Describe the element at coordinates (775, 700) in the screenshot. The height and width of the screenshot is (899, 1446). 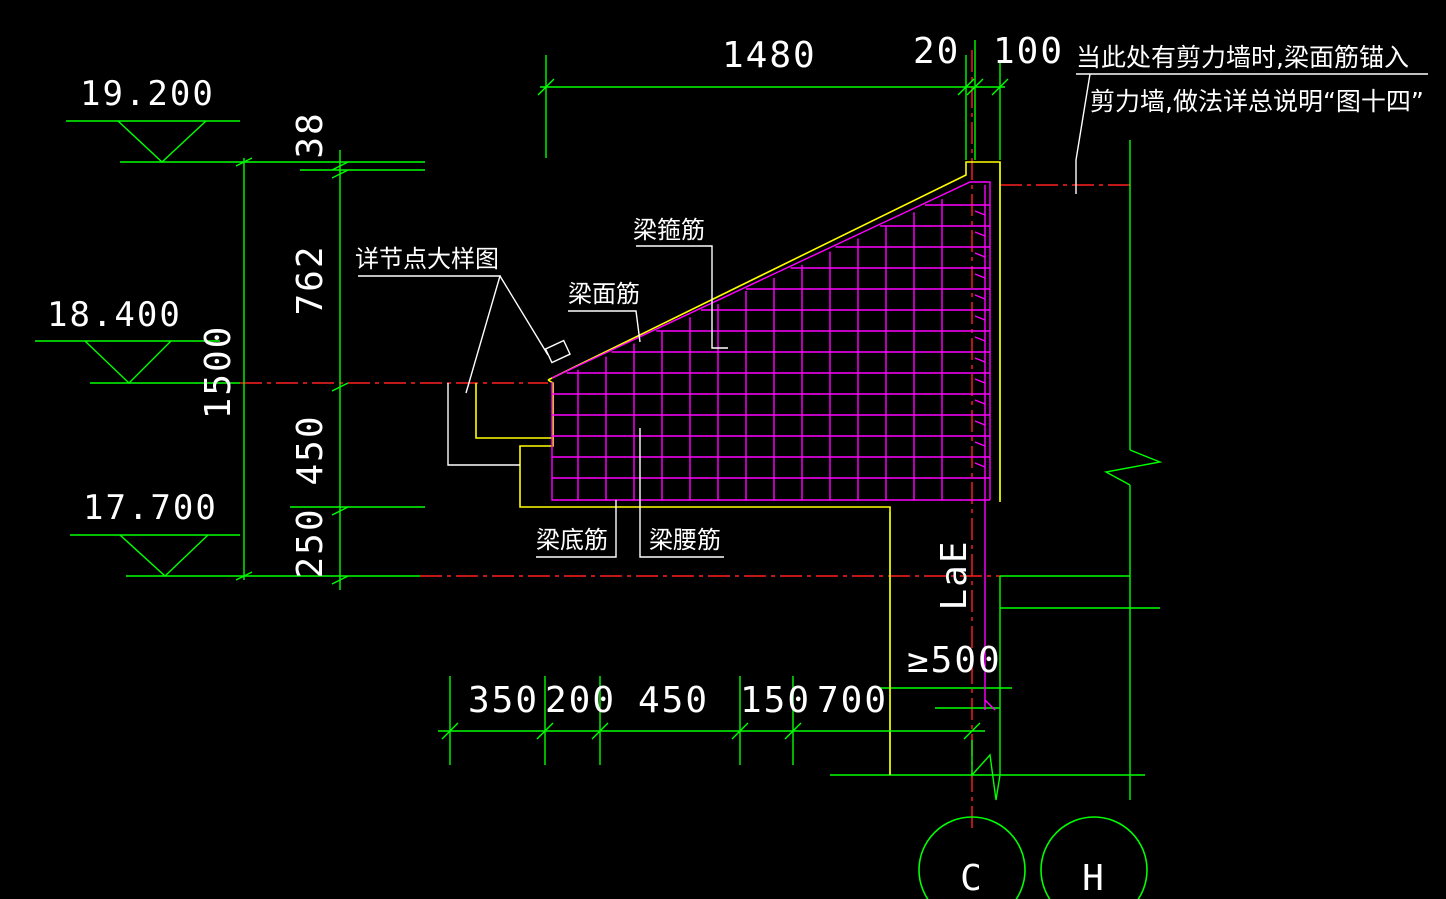
I see `dim-text-150: 150` at that location.